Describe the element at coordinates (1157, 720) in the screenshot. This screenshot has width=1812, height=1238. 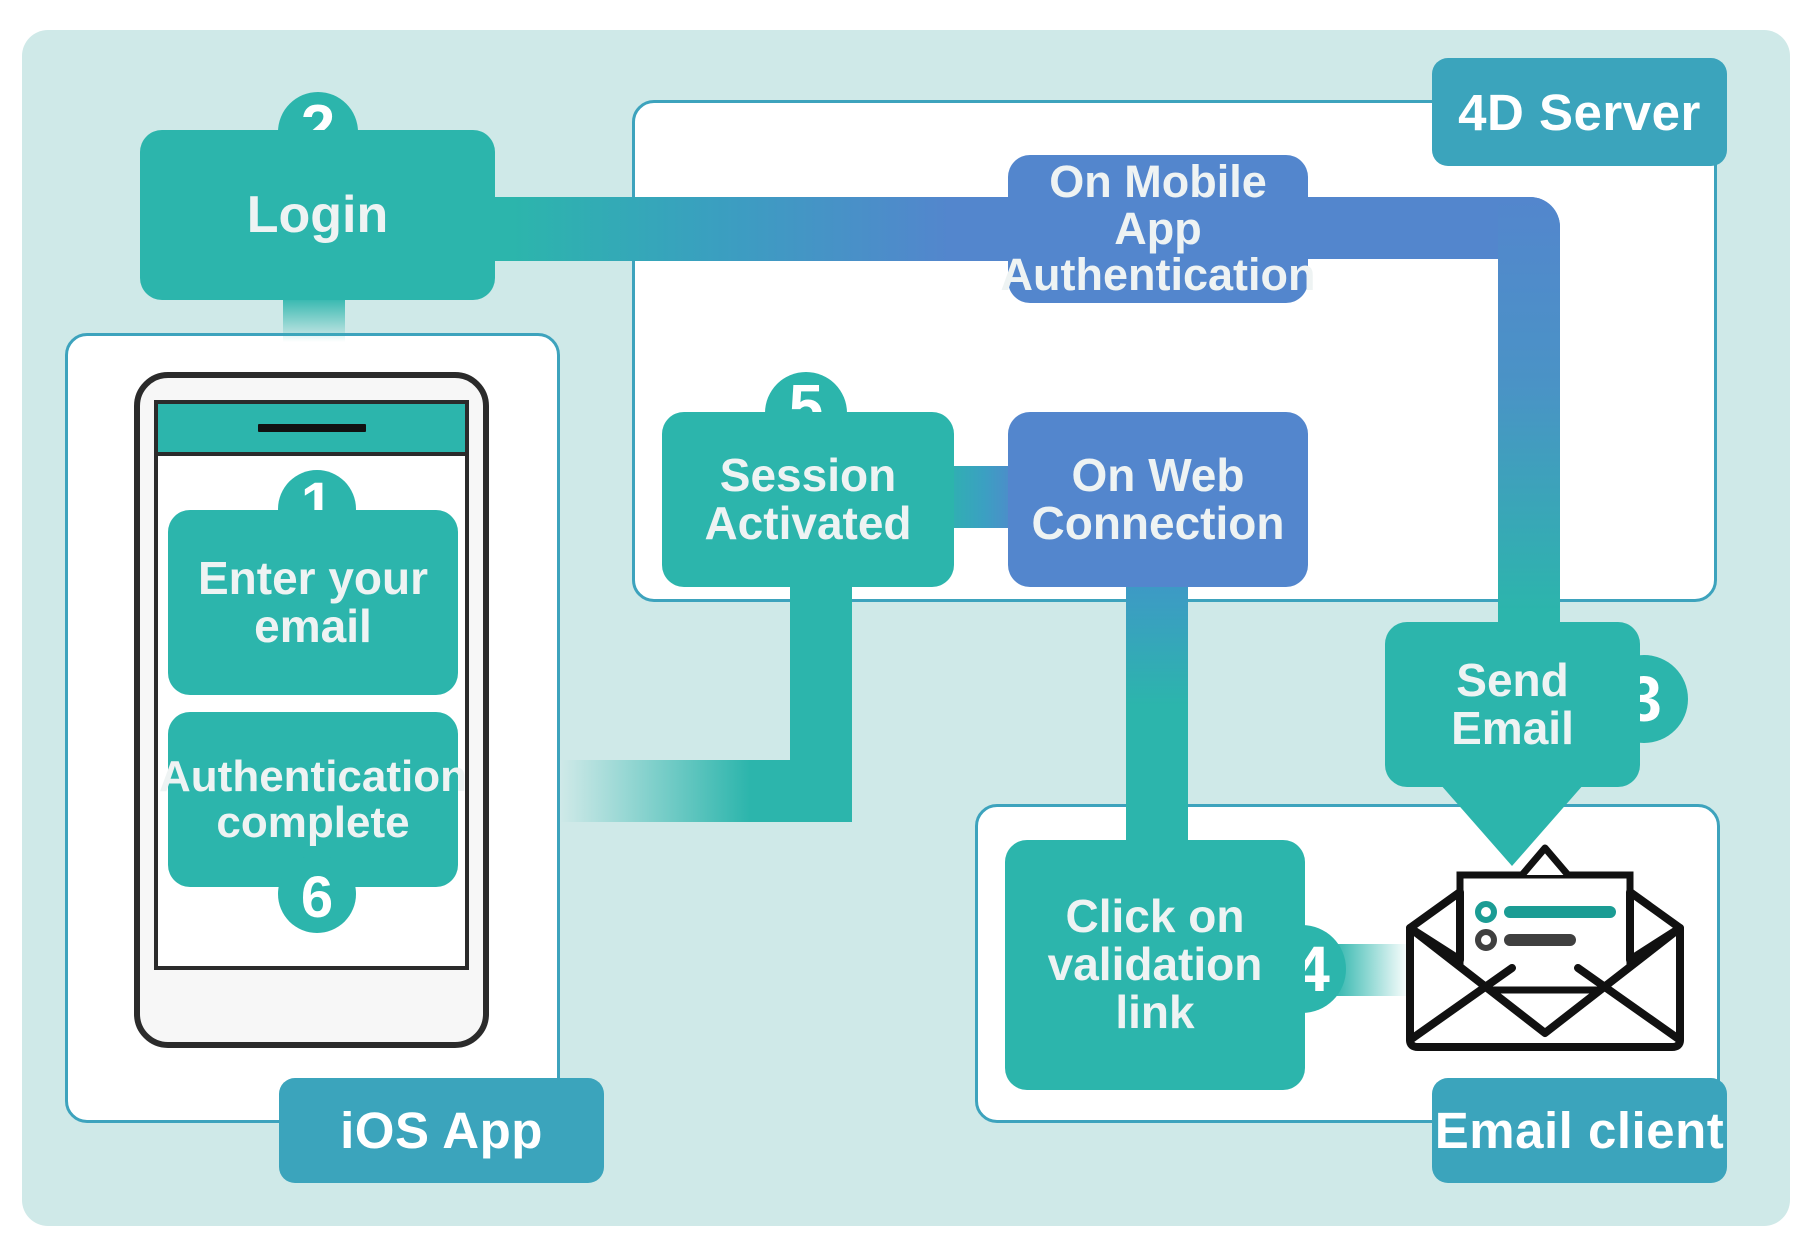
I see `connector-on-web-connection-to-click-validation-link` at that location.